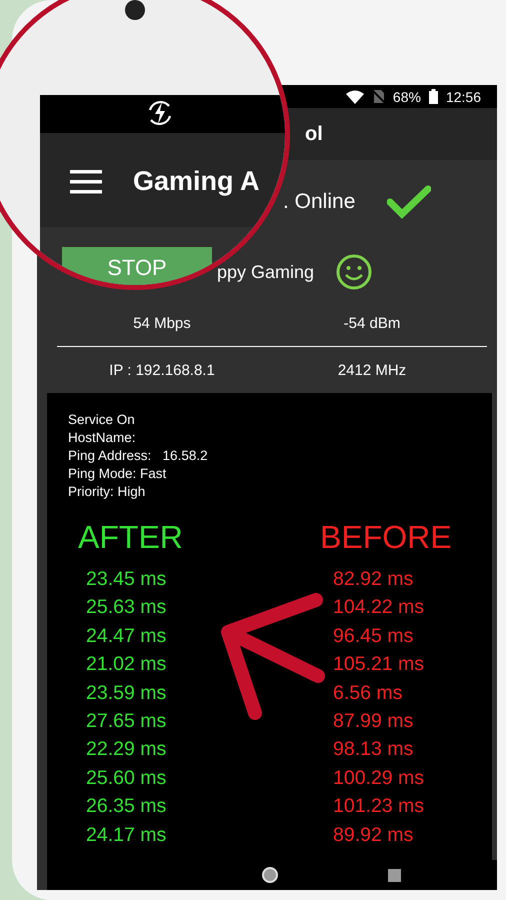 The width and height of the screenshot is (506, 900). I want to click on ping-time: 23.45 ms, so click(126, 579).